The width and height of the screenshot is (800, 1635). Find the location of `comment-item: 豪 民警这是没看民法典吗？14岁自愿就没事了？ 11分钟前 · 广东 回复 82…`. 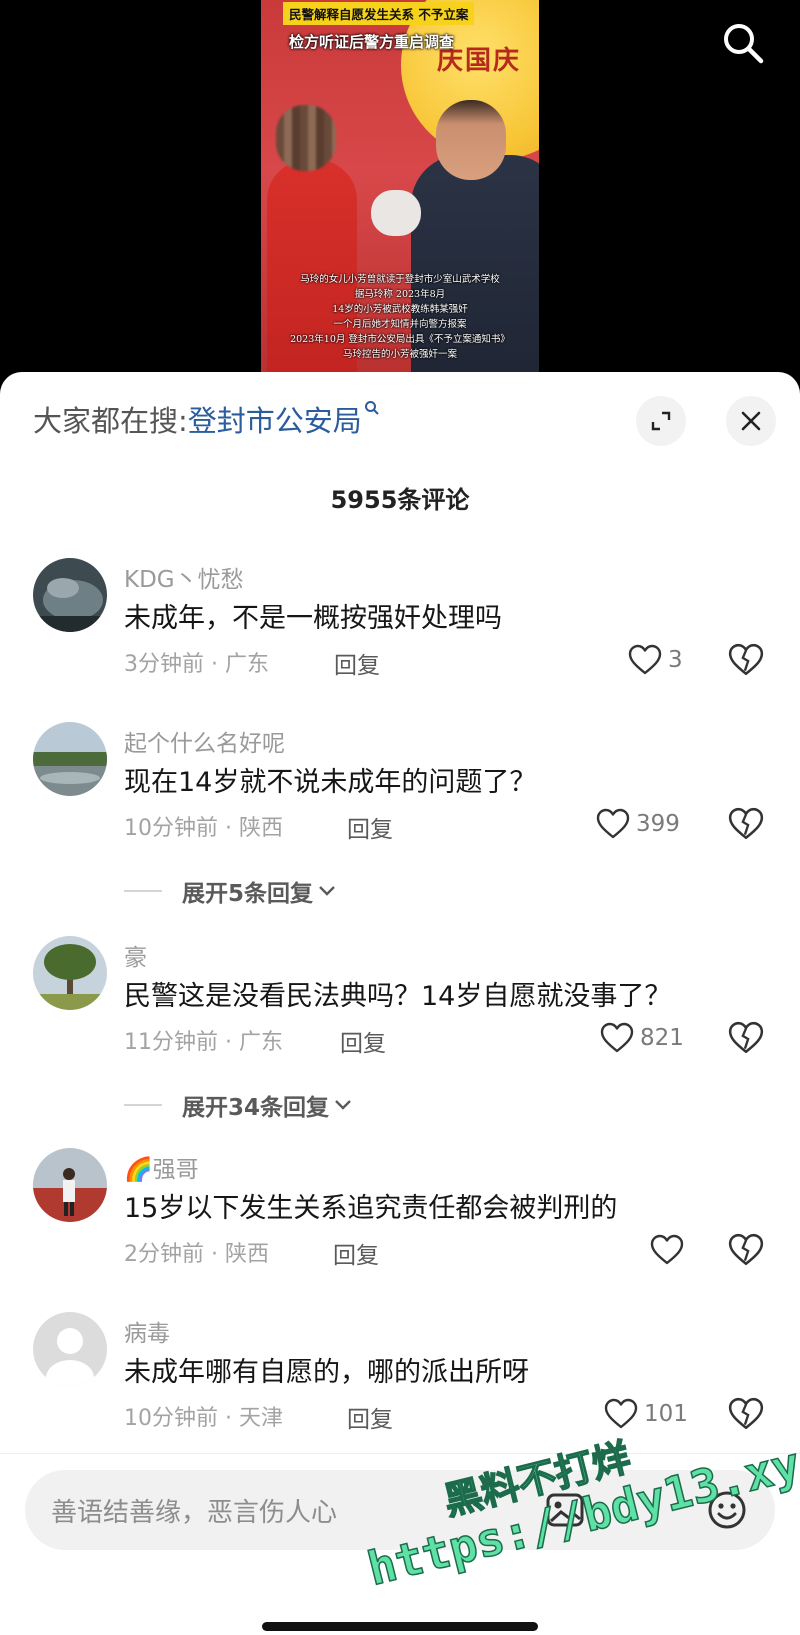

comment-item: 豪 民警这是没看民法典吗？14岁自愿就没事了？ 11分钟前 · 广东 回复 82… is located at coordinates (400, 1001).